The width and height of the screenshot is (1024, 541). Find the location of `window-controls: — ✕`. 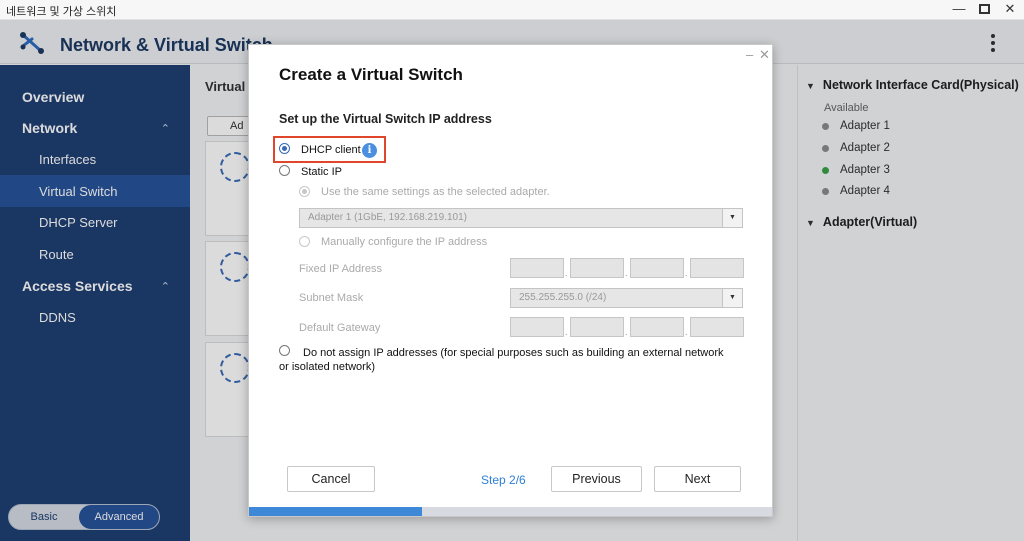

window-controls: — ✕ is located at coordinates (984, 9).